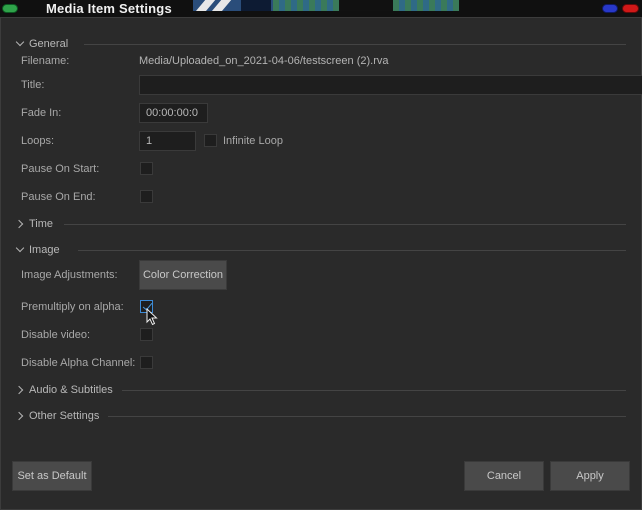  What do you see at coordinates (52, 476) in the screenshot?
I see `set-as-default-button: Set as Default` at bounding box center [52, 476].